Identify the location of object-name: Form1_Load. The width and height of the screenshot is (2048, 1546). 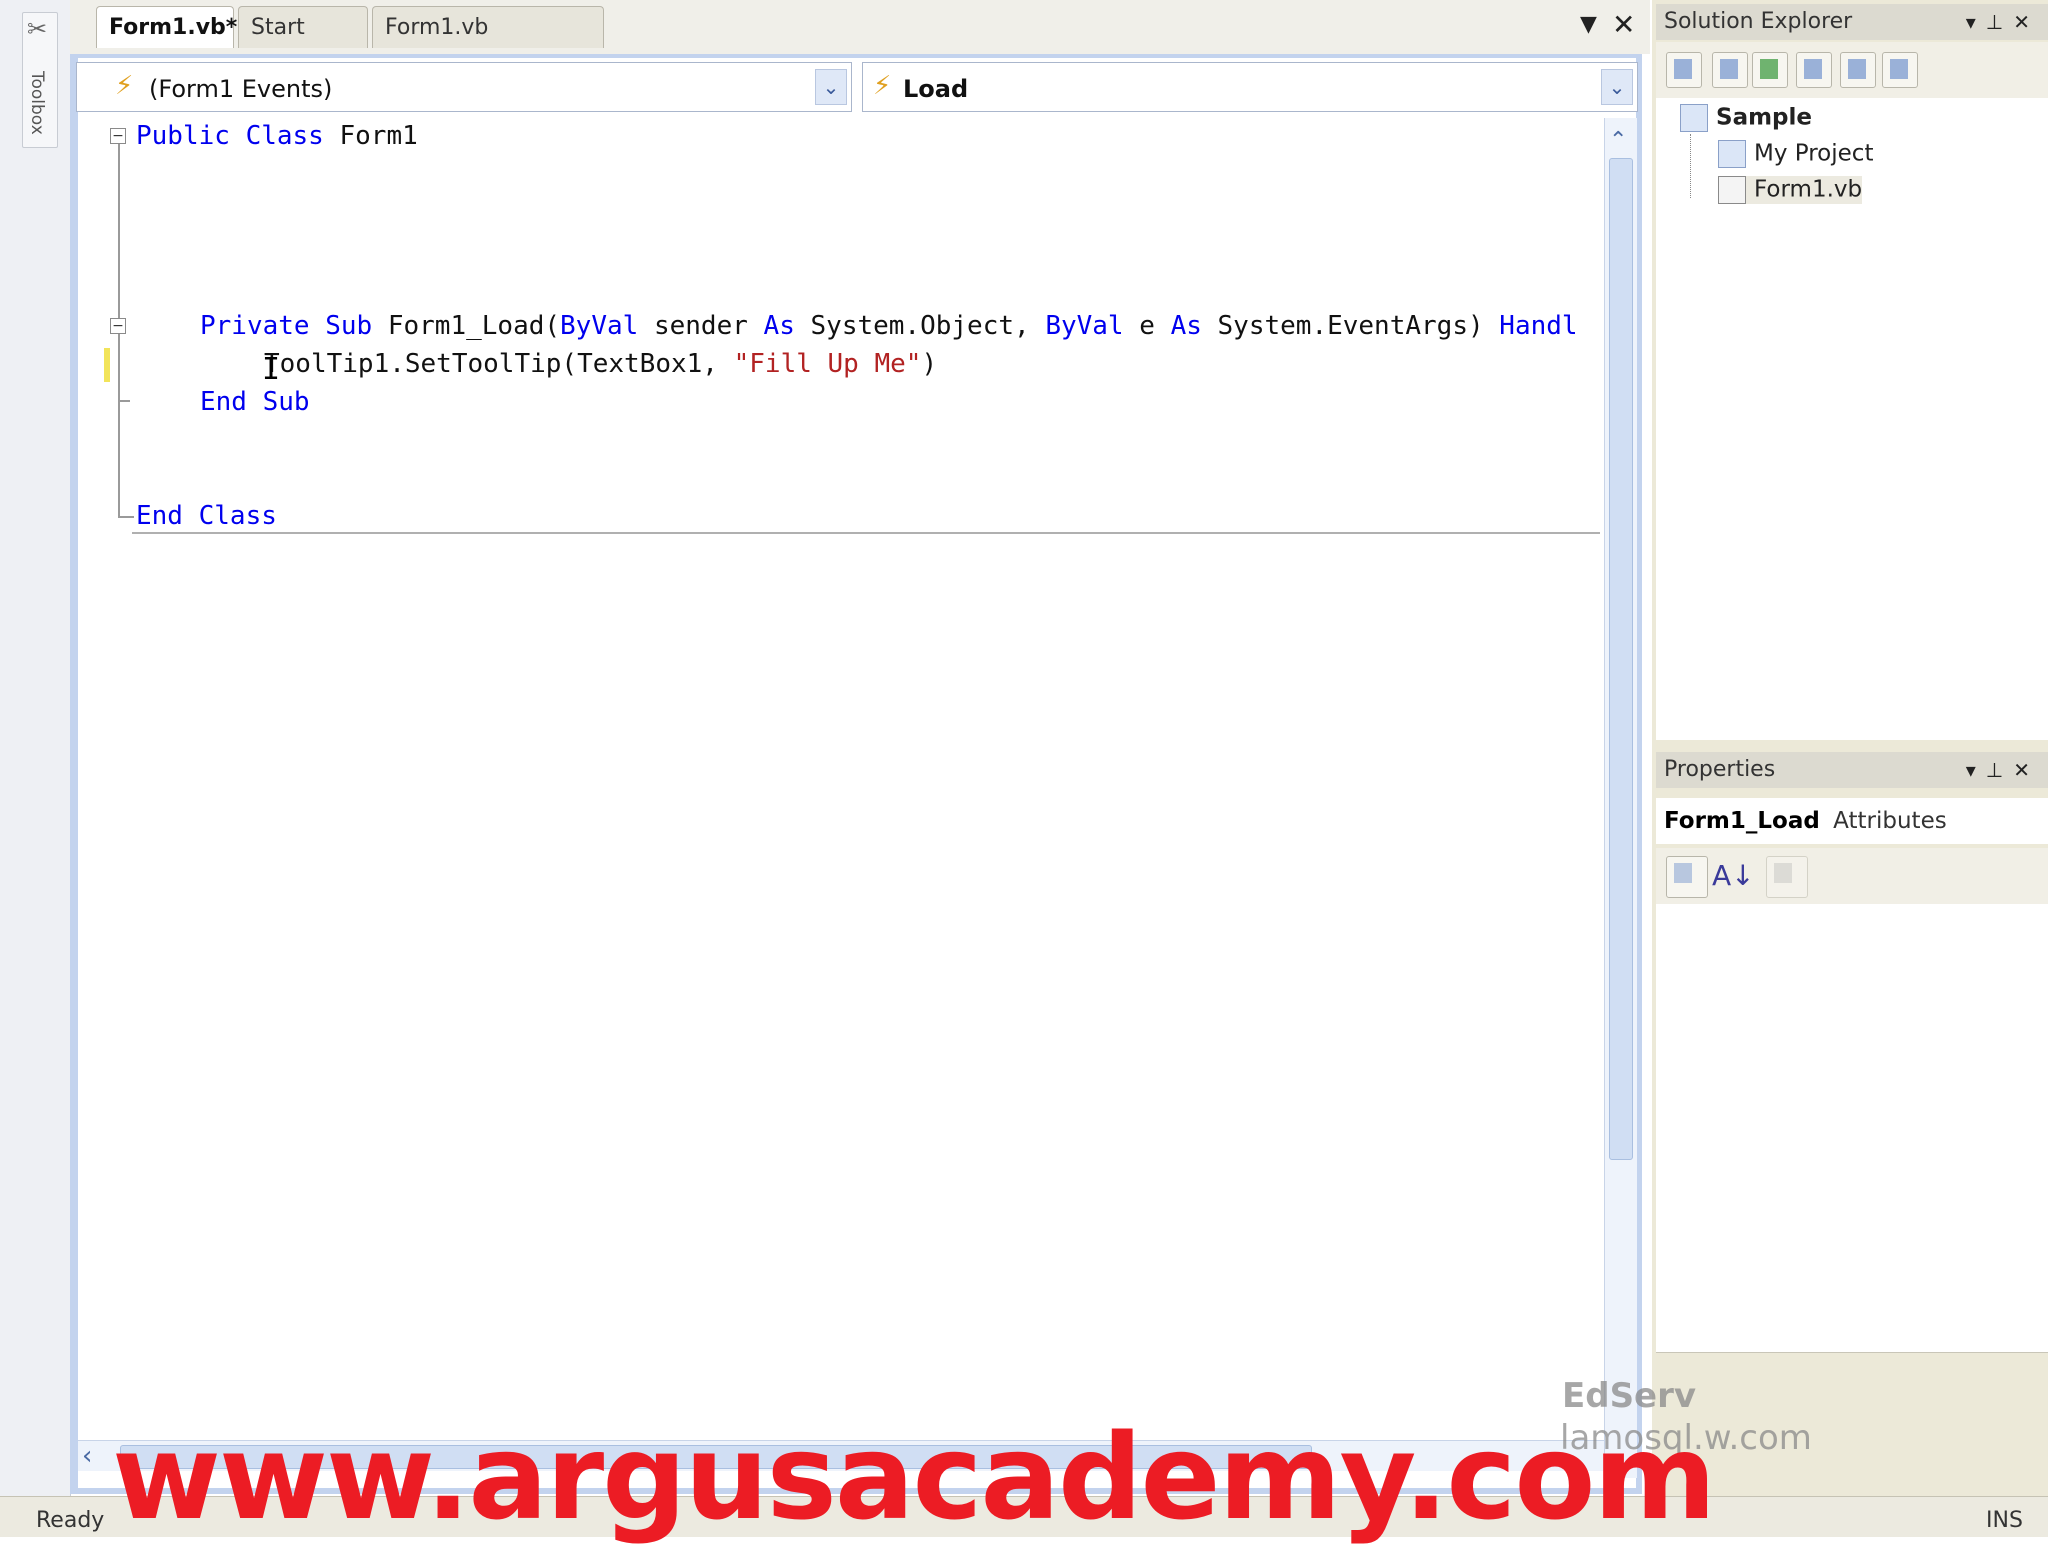
(1742, 821).